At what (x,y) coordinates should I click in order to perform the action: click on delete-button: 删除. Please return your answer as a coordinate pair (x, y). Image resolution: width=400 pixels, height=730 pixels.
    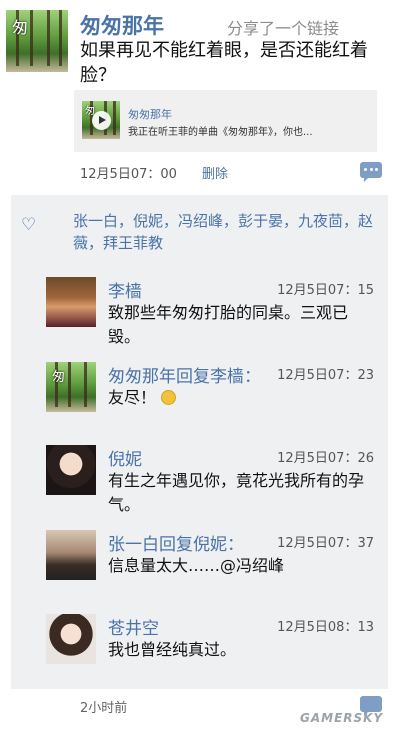
    Looking at the image, I should click on (215, 172).